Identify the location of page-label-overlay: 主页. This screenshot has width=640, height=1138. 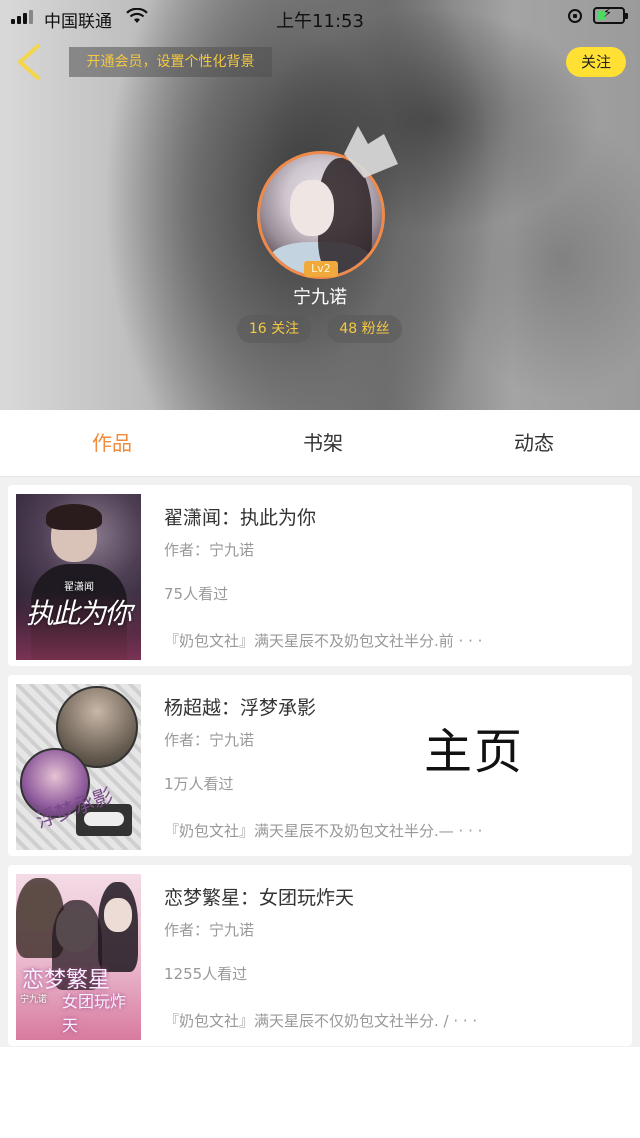
(474, 752).